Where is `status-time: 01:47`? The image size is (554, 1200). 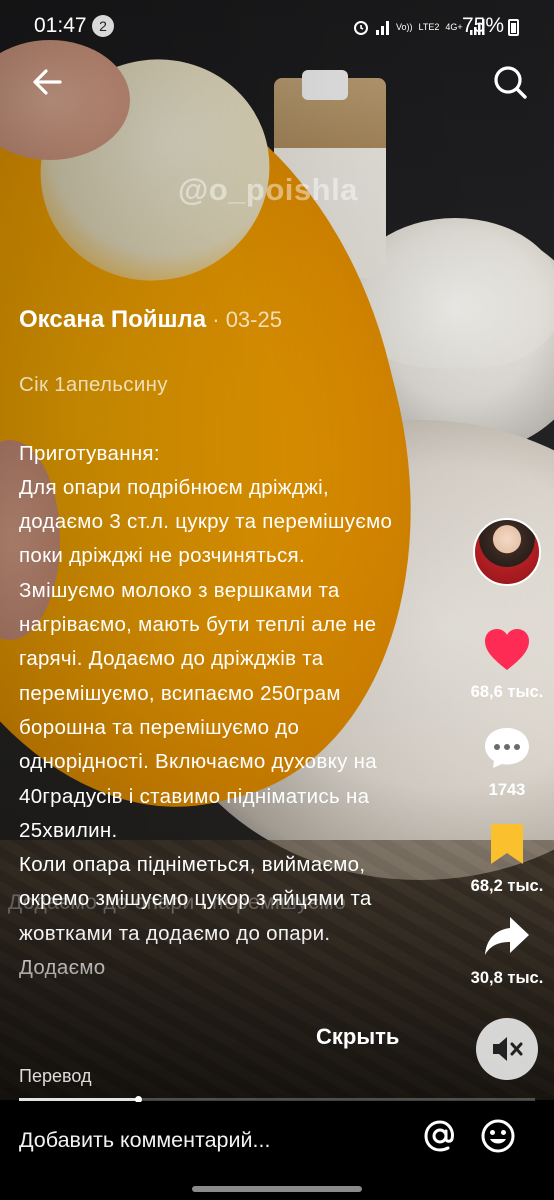
status-time: 01:47 is located at coordinates (60, 25).